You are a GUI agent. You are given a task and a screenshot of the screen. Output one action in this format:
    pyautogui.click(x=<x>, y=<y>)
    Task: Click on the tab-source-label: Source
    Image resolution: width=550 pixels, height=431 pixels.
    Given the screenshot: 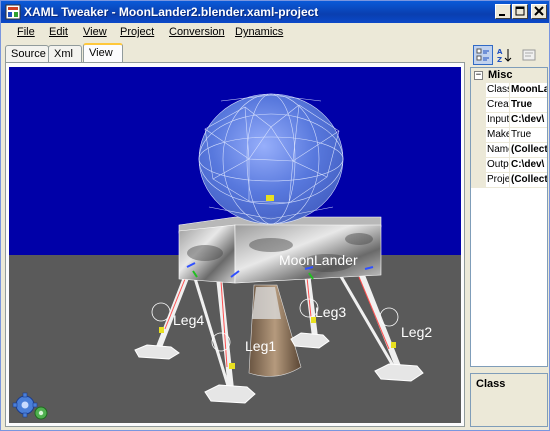 What is the action you would take?
    pyautogui.click(x=28, y=54)
    